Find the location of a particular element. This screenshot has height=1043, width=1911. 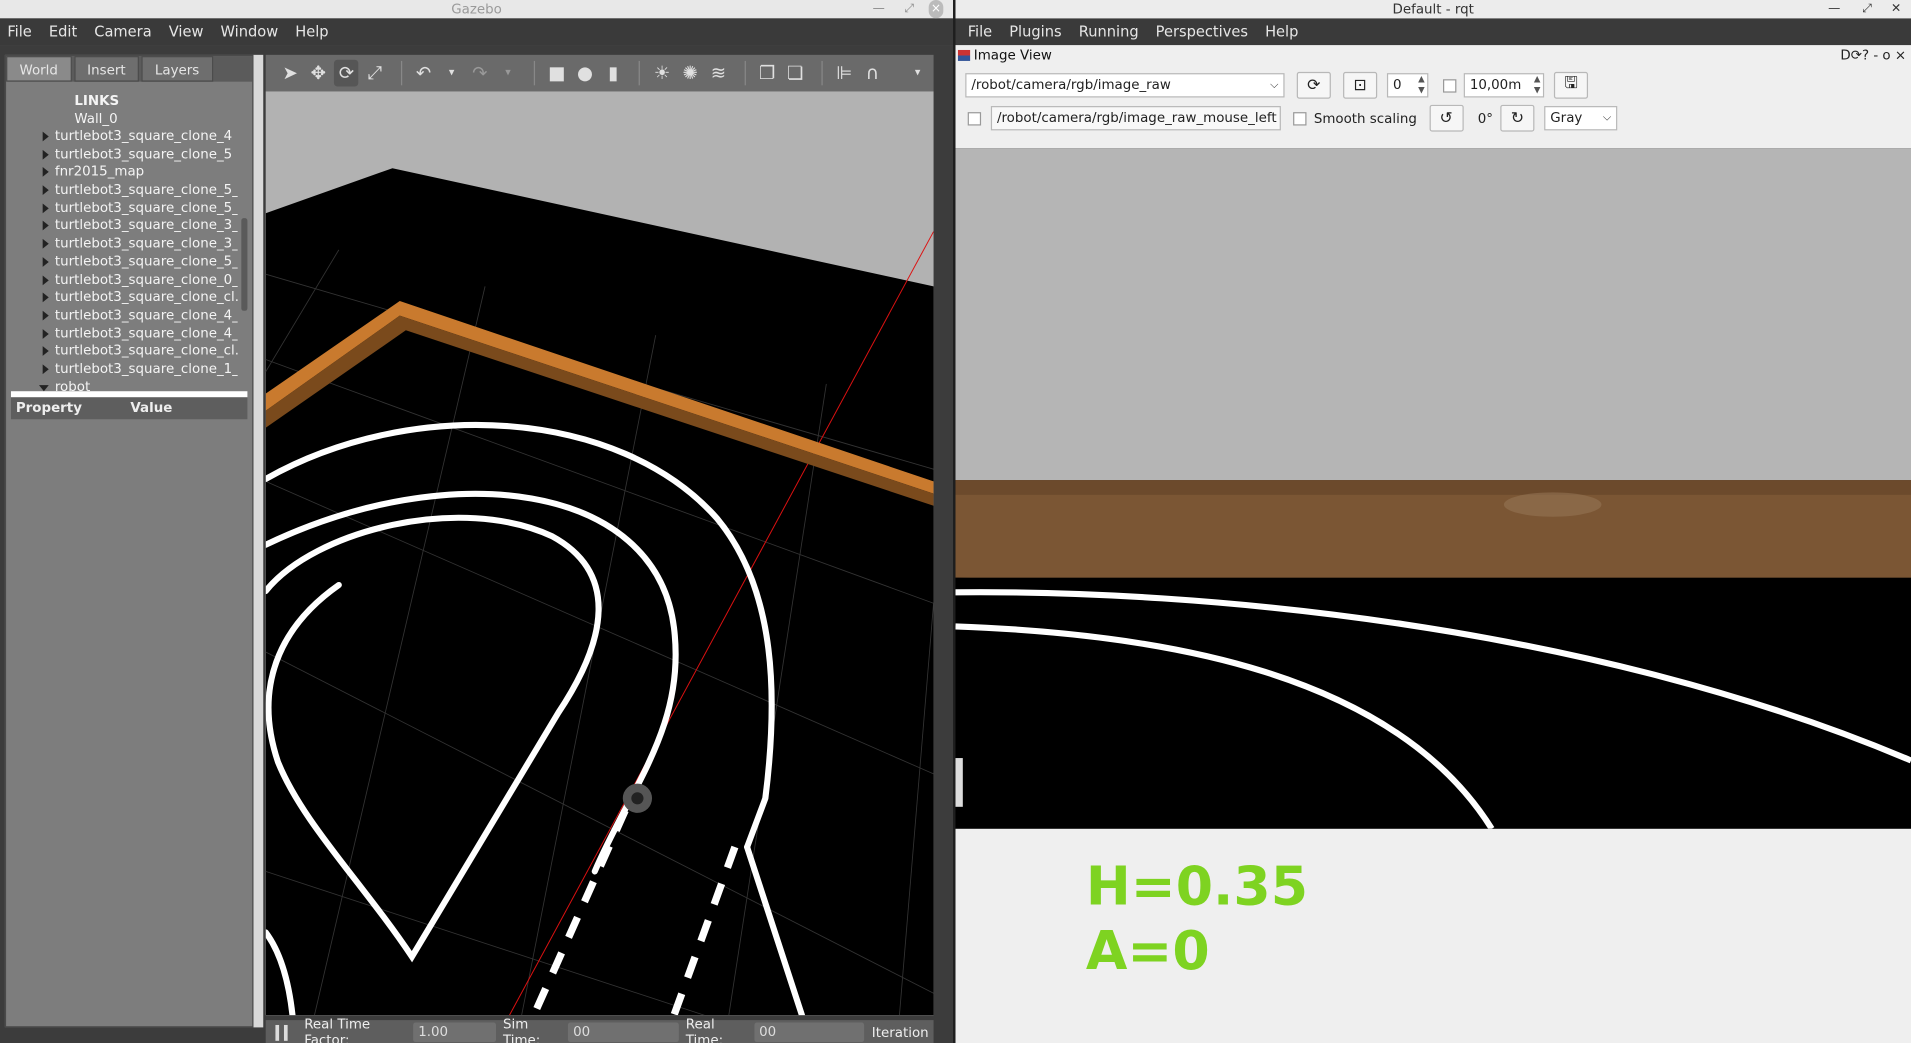

toolbar-more-icon: ▾ is located at coordinates (917, 73).